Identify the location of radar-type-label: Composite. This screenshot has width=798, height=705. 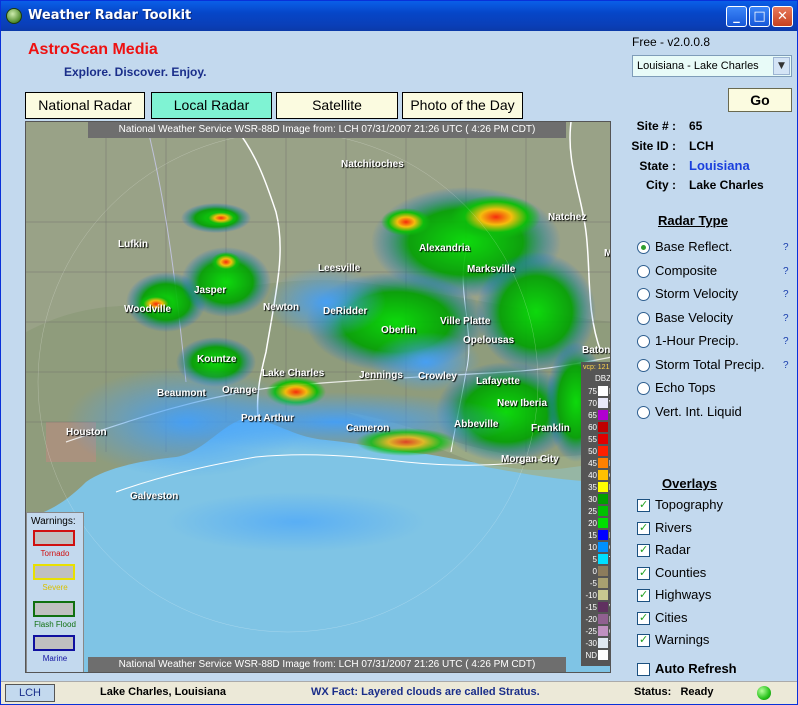
(686, 270).